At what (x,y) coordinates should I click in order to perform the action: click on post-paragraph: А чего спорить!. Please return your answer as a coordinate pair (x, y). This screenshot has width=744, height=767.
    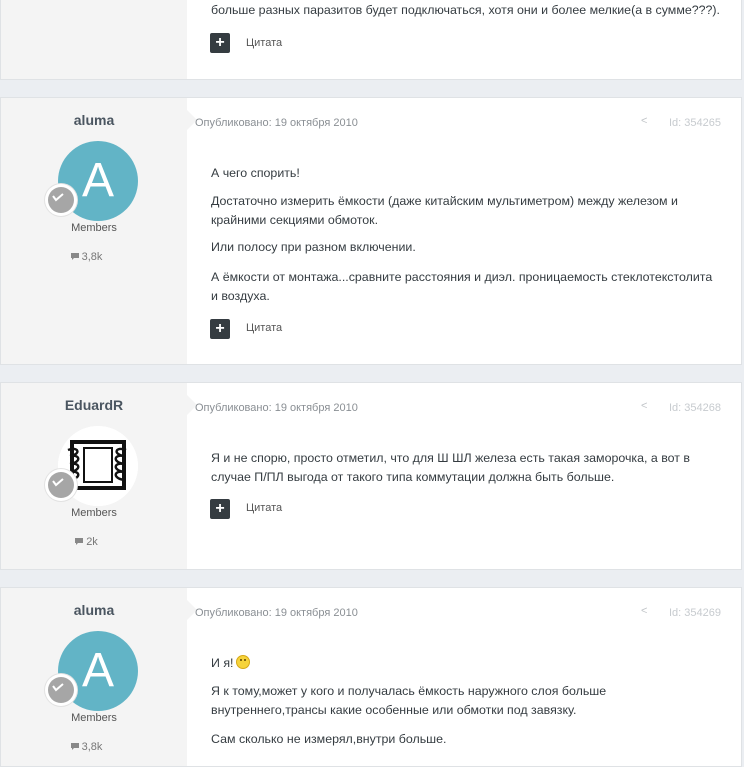
    Looking at the image, I should click on (255, 173).